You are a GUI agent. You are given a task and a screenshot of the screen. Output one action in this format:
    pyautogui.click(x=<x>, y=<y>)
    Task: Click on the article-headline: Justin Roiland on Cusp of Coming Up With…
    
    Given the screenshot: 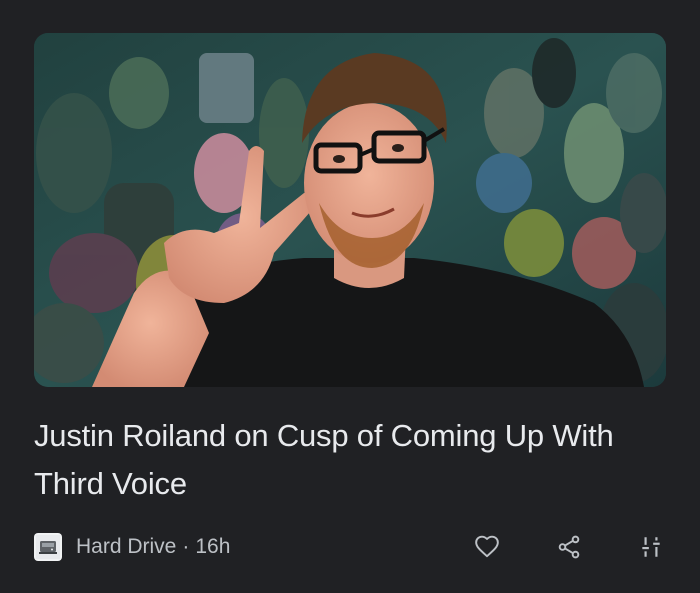 What is the action you would take?
    pyautogui.click(x=349, y=460)
    